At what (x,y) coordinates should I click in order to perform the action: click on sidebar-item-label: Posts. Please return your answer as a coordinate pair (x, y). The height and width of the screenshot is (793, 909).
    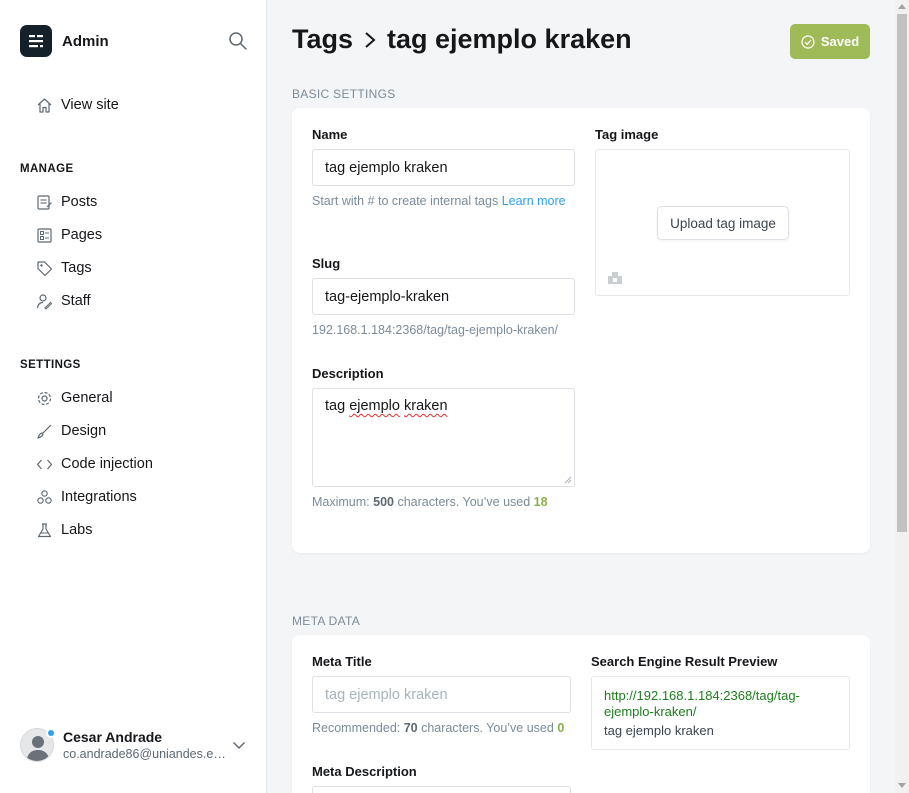
    Looking at the image, I should click on (79, 202).